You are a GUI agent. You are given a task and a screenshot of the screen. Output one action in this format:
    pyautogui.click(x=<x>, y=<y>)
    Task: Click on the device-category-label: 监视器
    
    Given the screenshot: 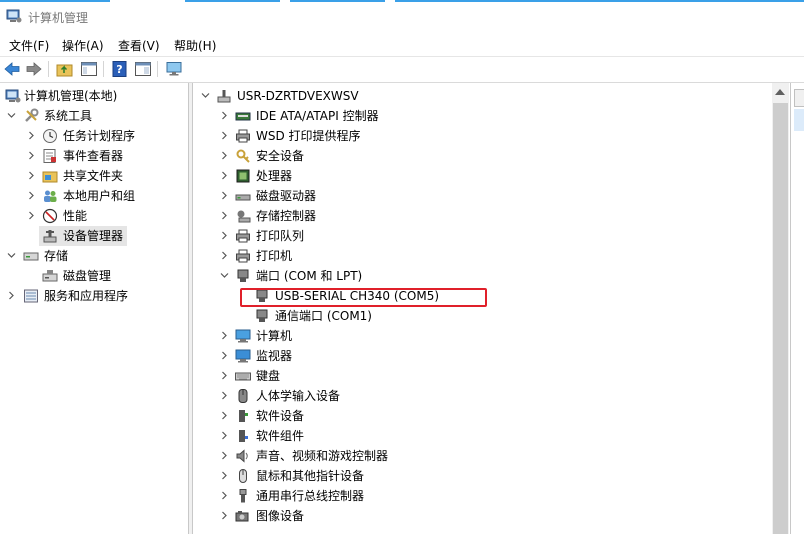 What is the action you would take?
    pyautogui.click(x=274, y=356)
    